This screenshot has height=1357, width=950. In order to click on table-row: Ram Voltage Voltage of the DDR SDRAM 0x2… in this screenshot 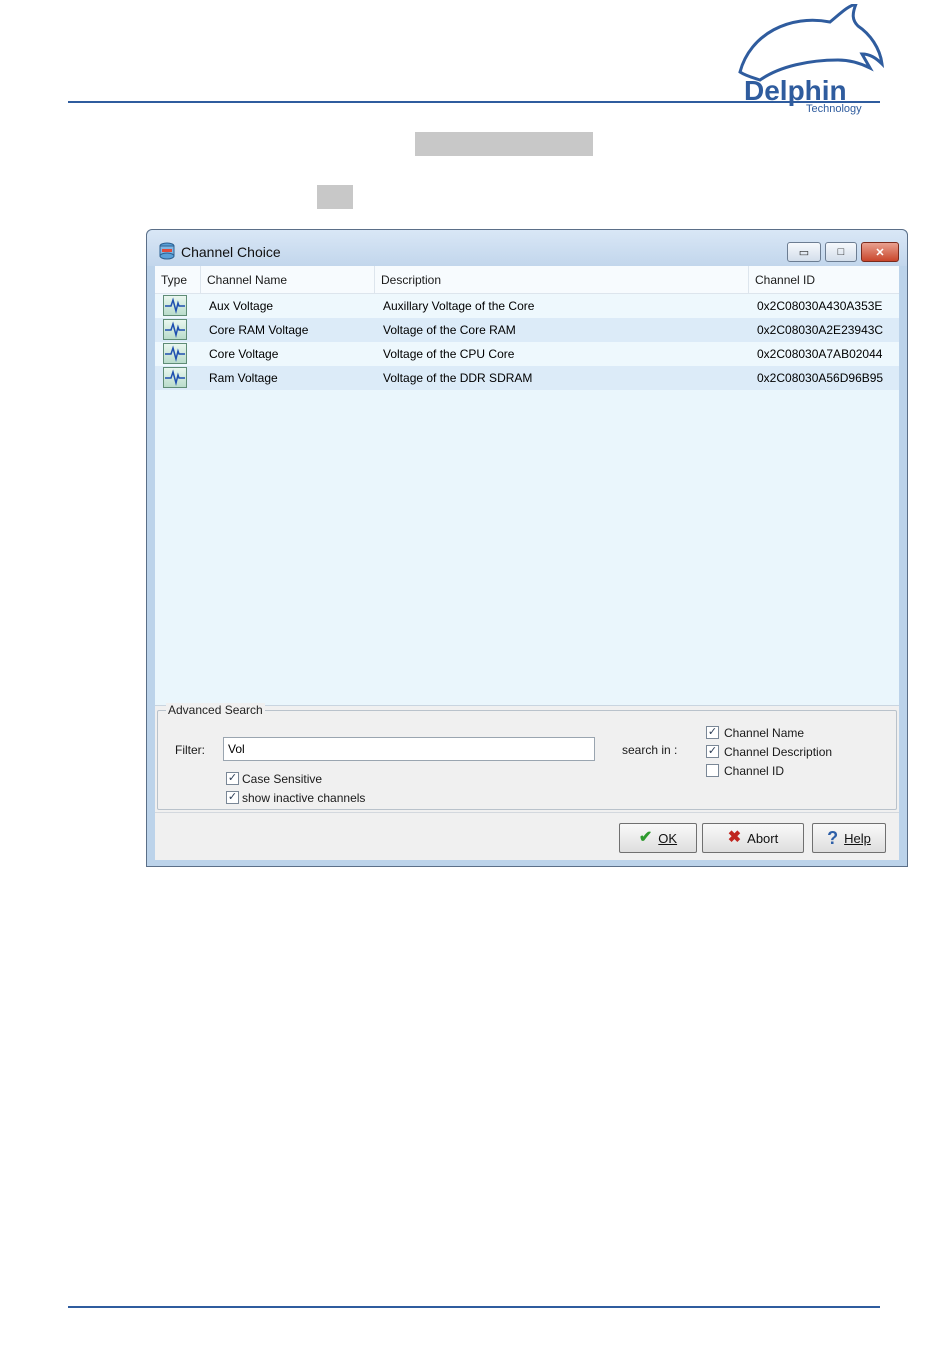, I will do `click(527, 378)`.